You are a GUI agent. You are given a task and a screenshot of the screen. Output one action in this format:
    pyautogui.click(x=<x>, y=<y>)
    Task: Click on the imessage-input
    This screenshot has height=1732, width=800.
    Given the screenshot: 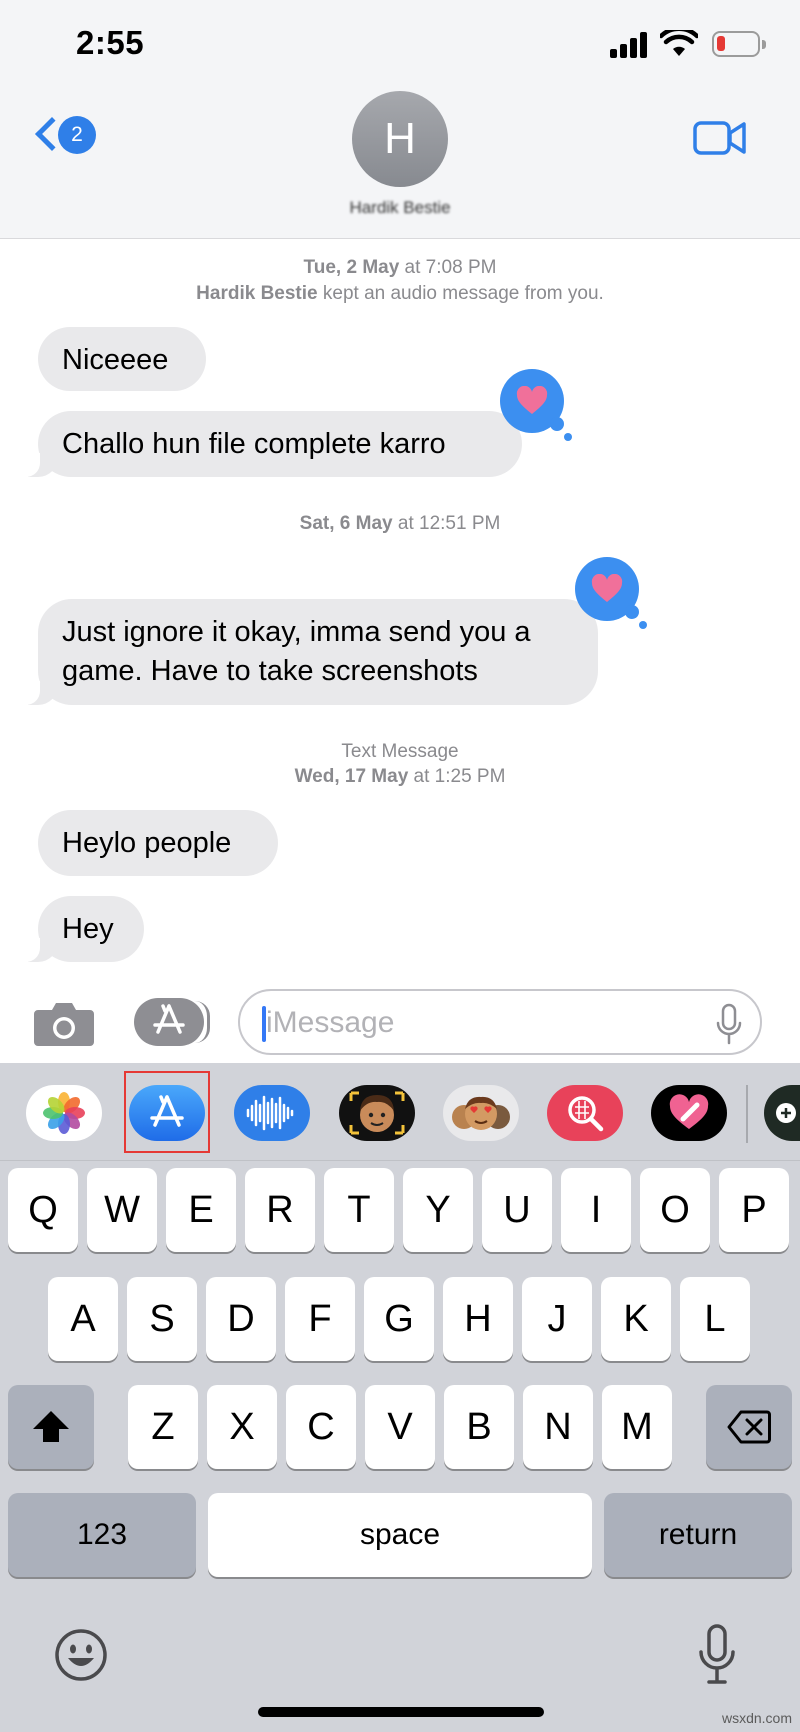 What is the action you would take?
    pyautogui.click(x=500, y=1022)
    